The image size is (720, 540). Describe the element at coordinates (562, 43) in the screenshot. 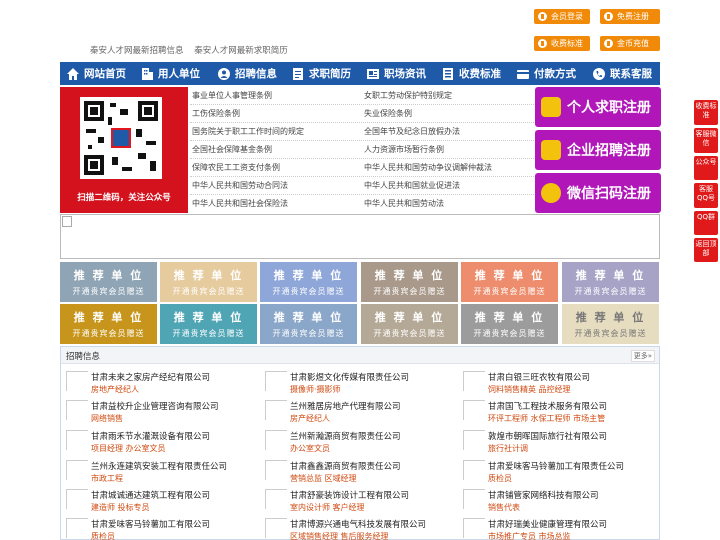

I see `price-button: 收费标准` at that location.